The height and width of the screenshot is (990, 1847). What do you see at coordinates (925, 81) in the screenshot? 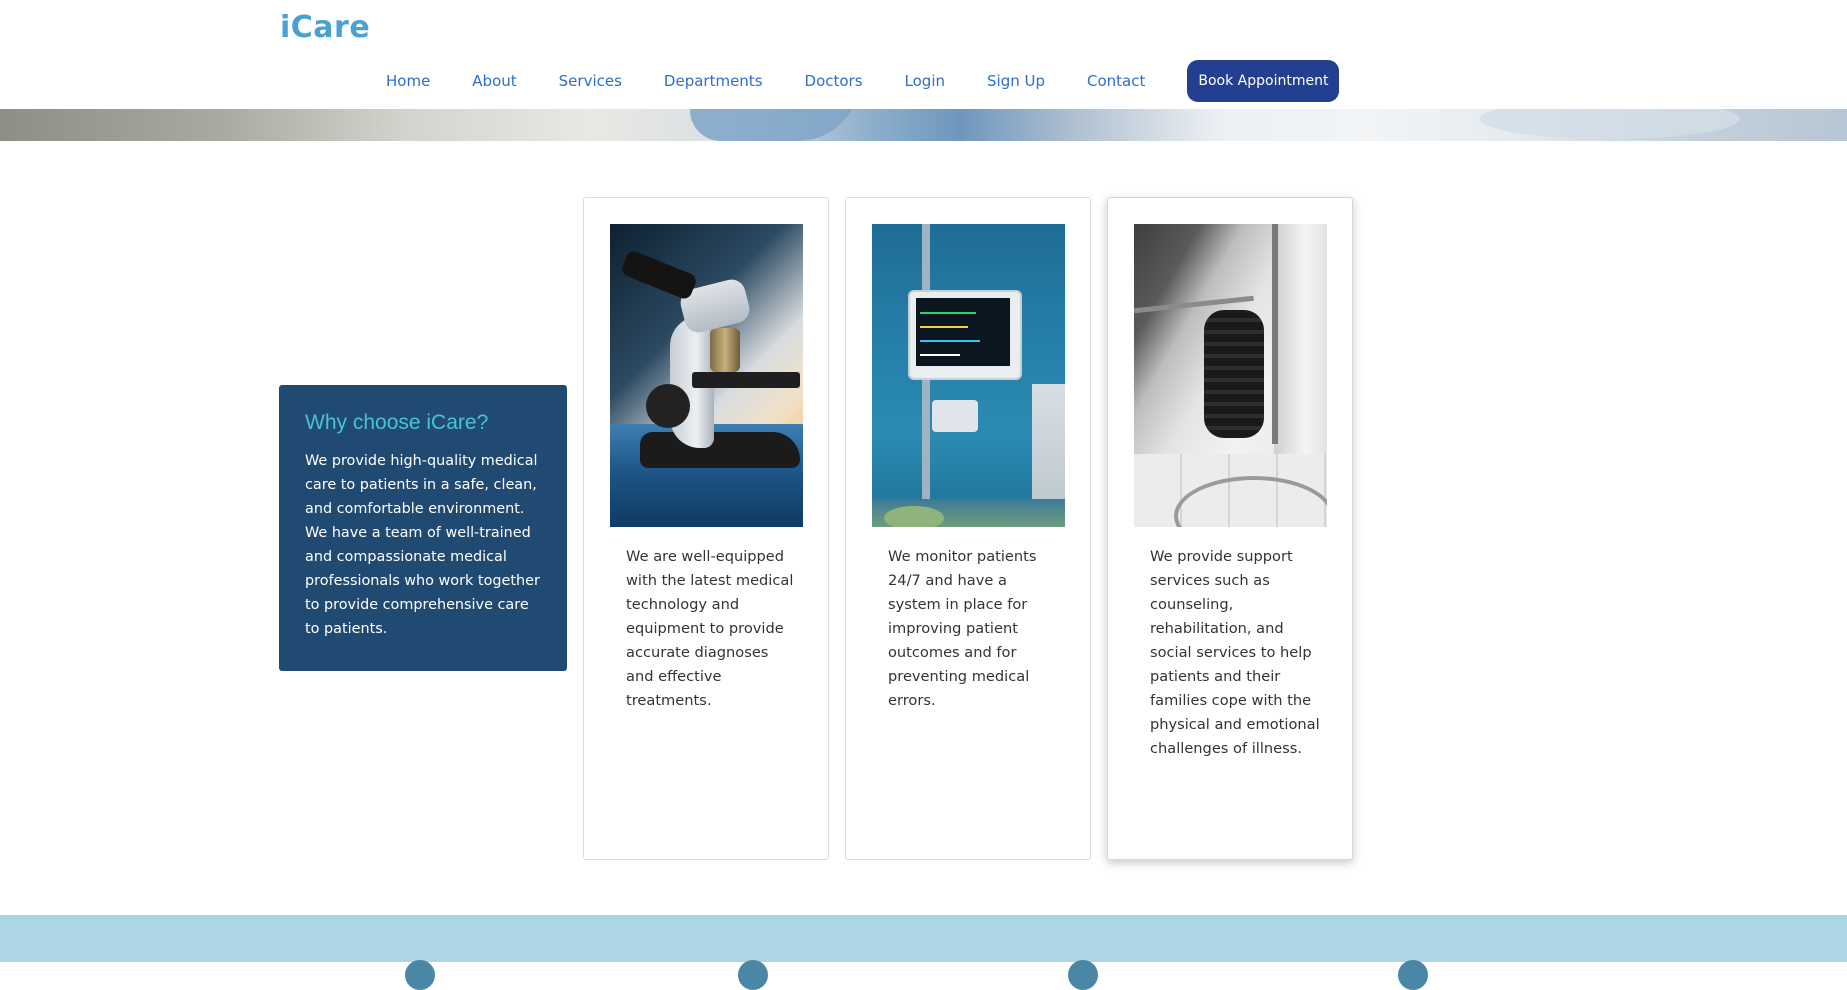
I see `nav-login: Login` at bounding box center [925, 81].